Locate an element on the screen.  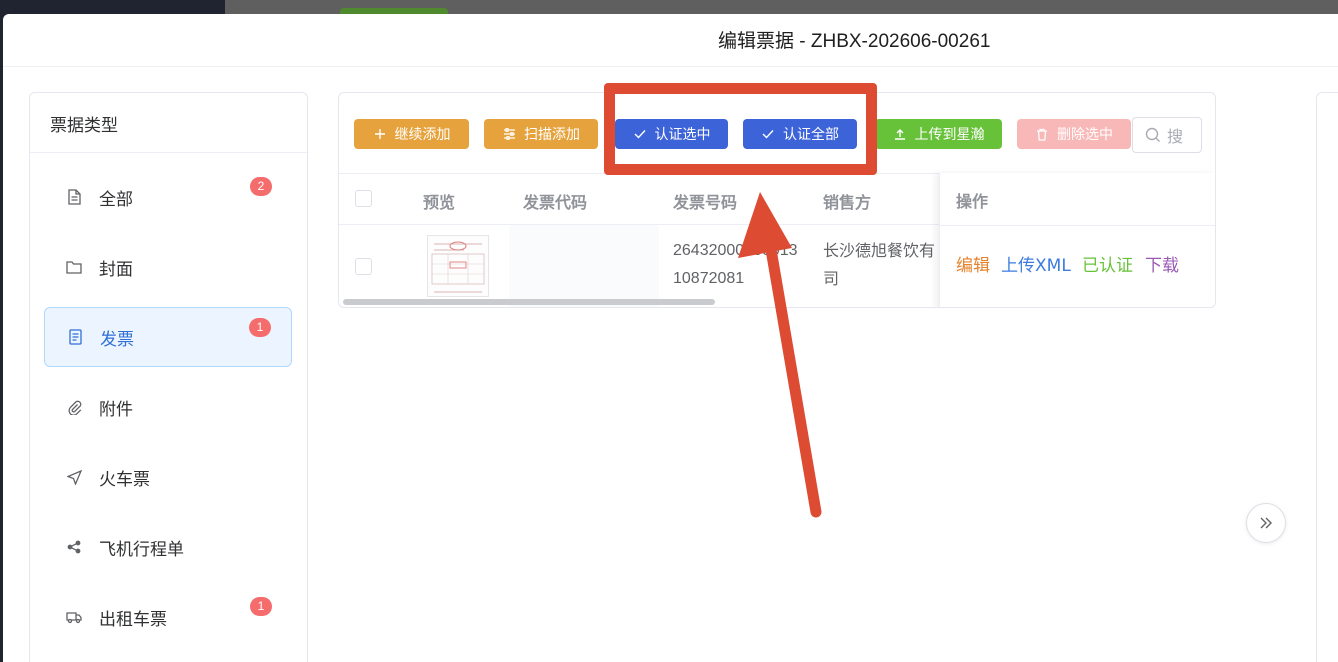
header-divider is located at coordinates (1077, 225).